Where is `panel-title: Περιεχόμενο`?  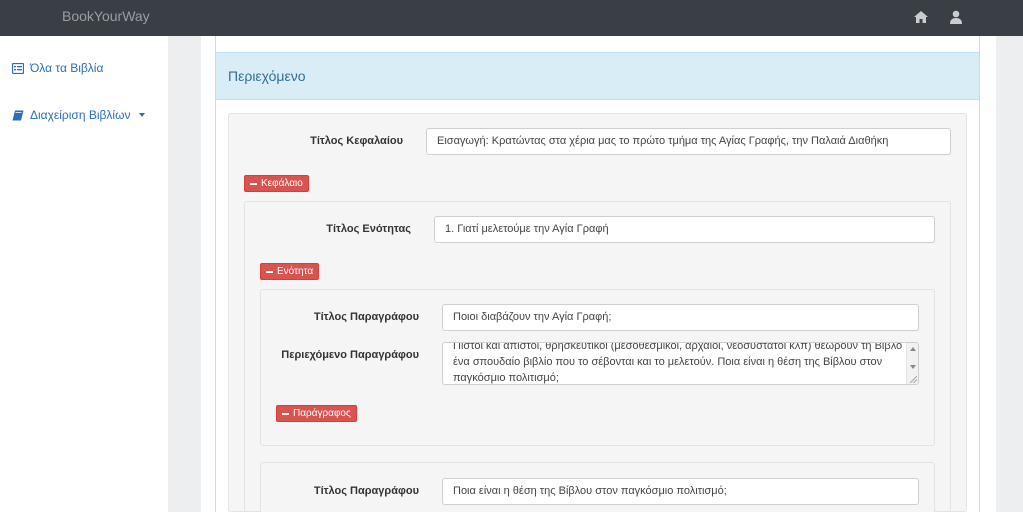 panel-title: Περιεχόμενο is located at coordinates (267, 76).